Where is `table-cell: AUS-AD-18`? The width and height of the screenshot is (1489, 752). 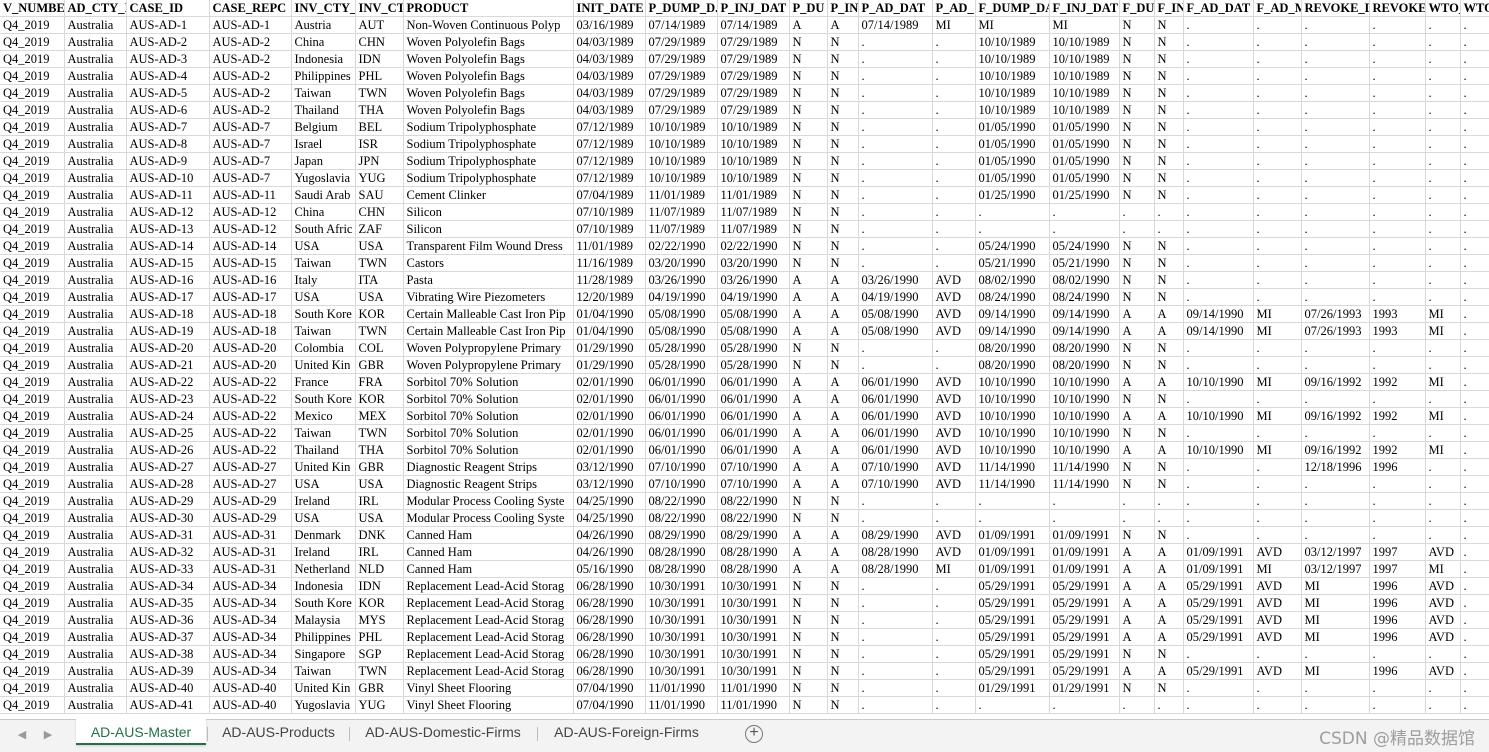
table-cell: AUS-AD-18 is located at coordinates (250, 314).